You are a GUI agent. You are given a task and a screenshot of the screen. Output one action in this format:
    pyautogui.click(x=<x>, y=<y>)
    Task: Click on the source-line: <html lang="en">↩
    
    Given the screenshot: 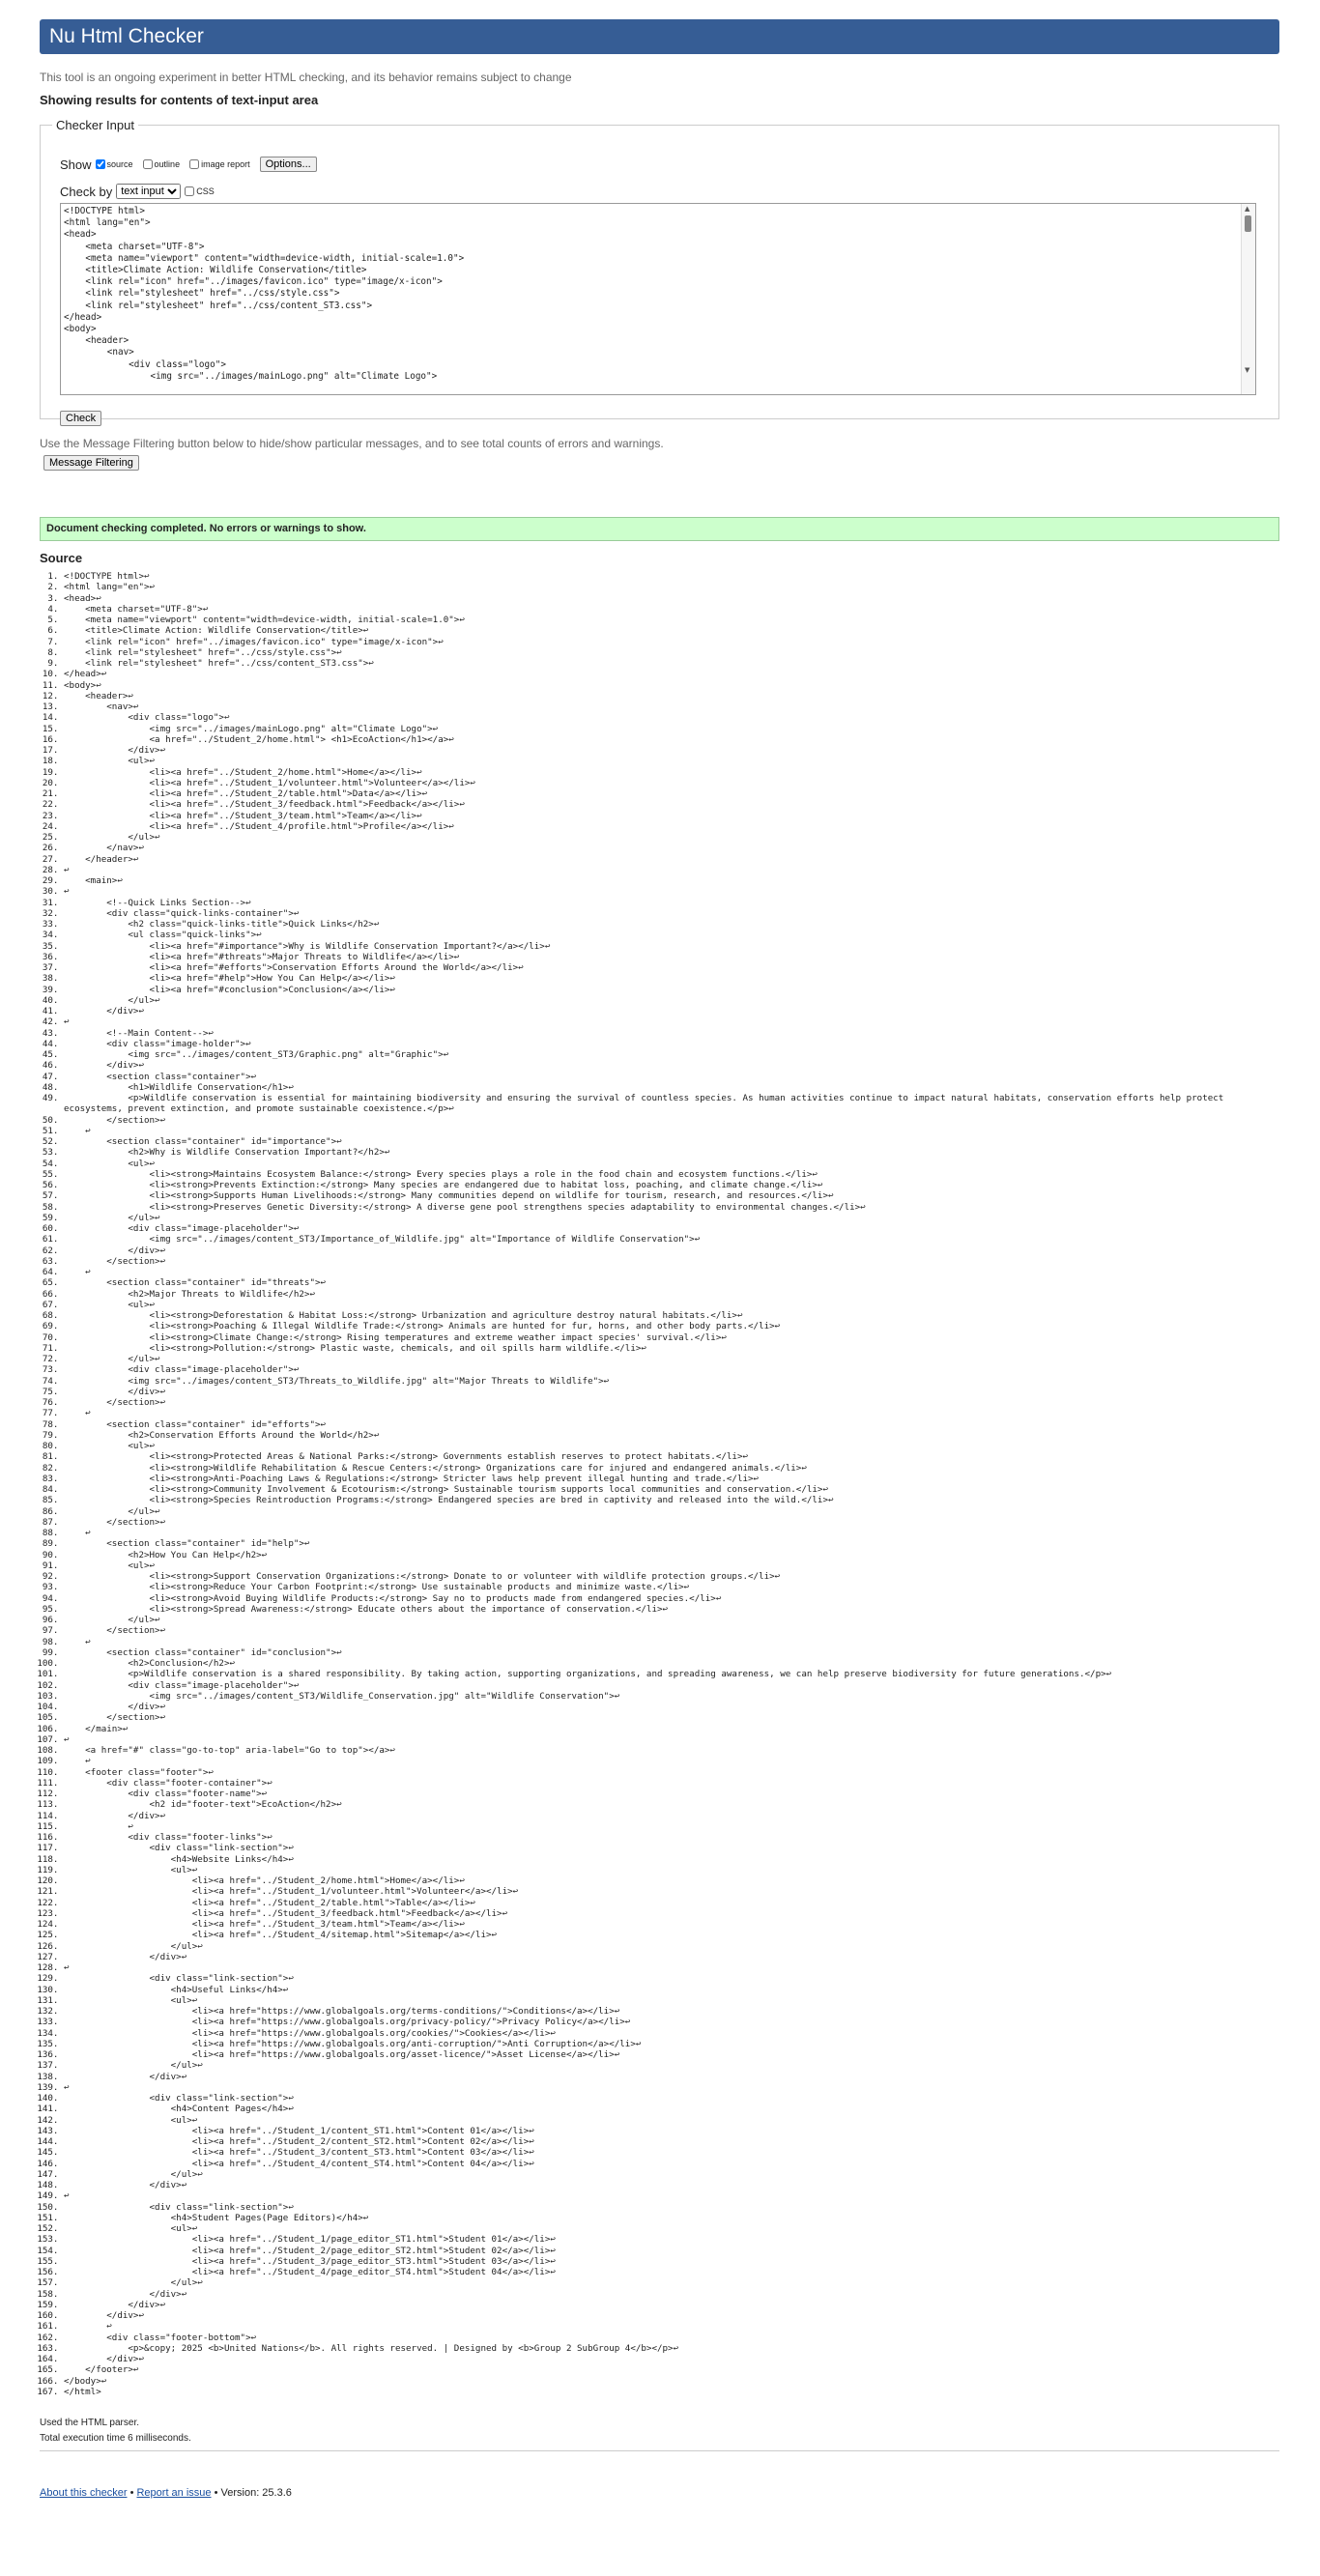 What is the action you would take?
    pyautogui.click(x=672, y=587)
    